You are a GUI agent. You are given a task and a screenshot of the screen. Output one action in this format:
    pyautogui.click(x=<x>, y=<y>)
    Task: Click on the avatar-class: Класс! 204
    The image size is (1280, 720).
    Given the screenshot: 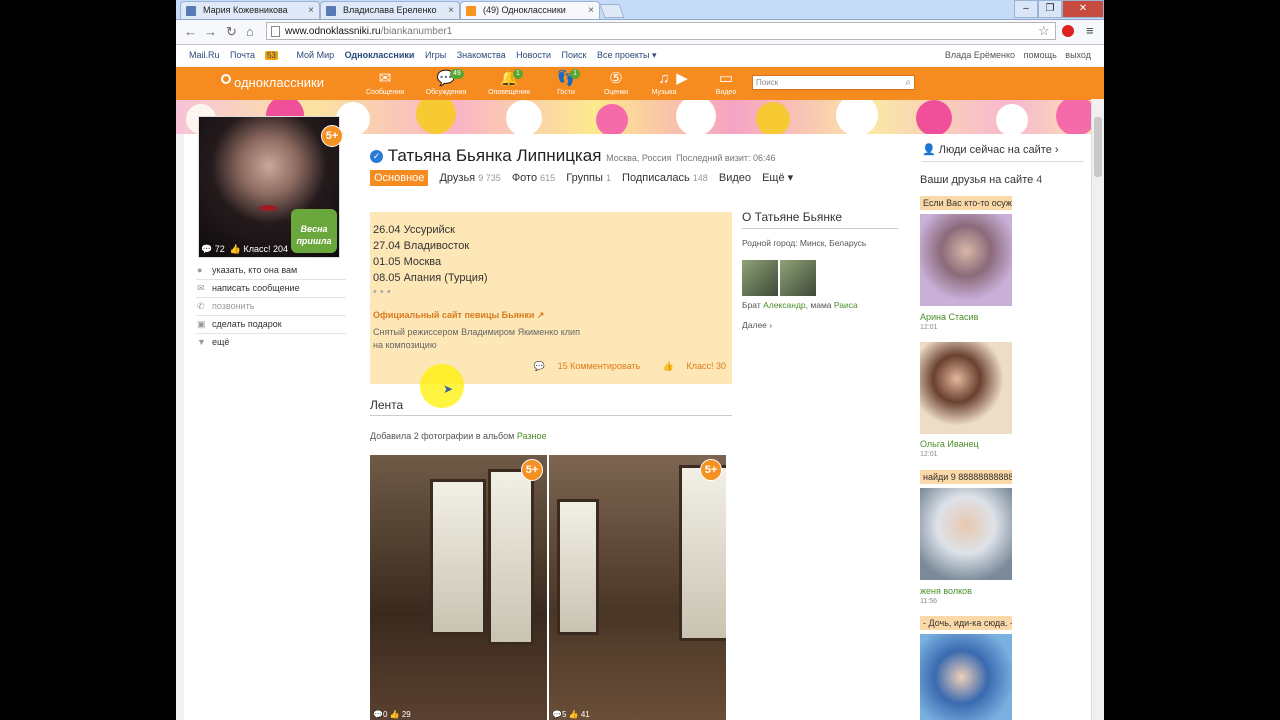 What is the action you would take?
    pyautogui.click(x=266, y=249)
    